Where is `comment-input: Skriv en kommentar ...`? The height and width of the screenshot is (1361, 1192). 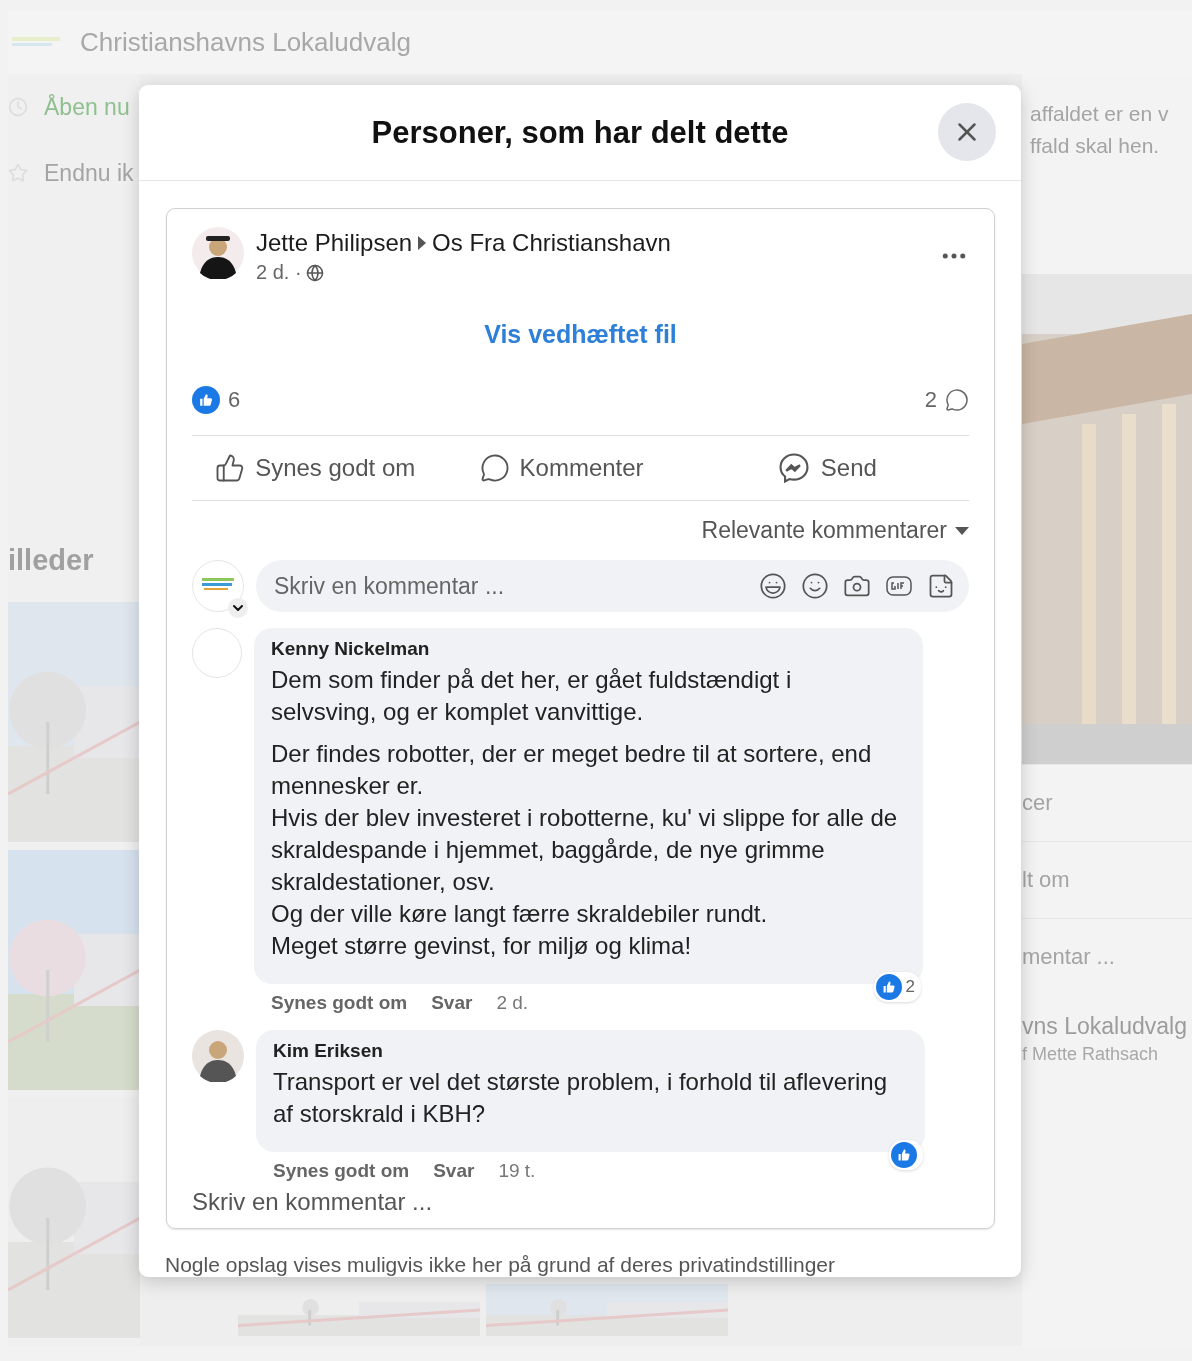 comment-input: Skriv en kommentar ... is located at coordinates (515, 586).